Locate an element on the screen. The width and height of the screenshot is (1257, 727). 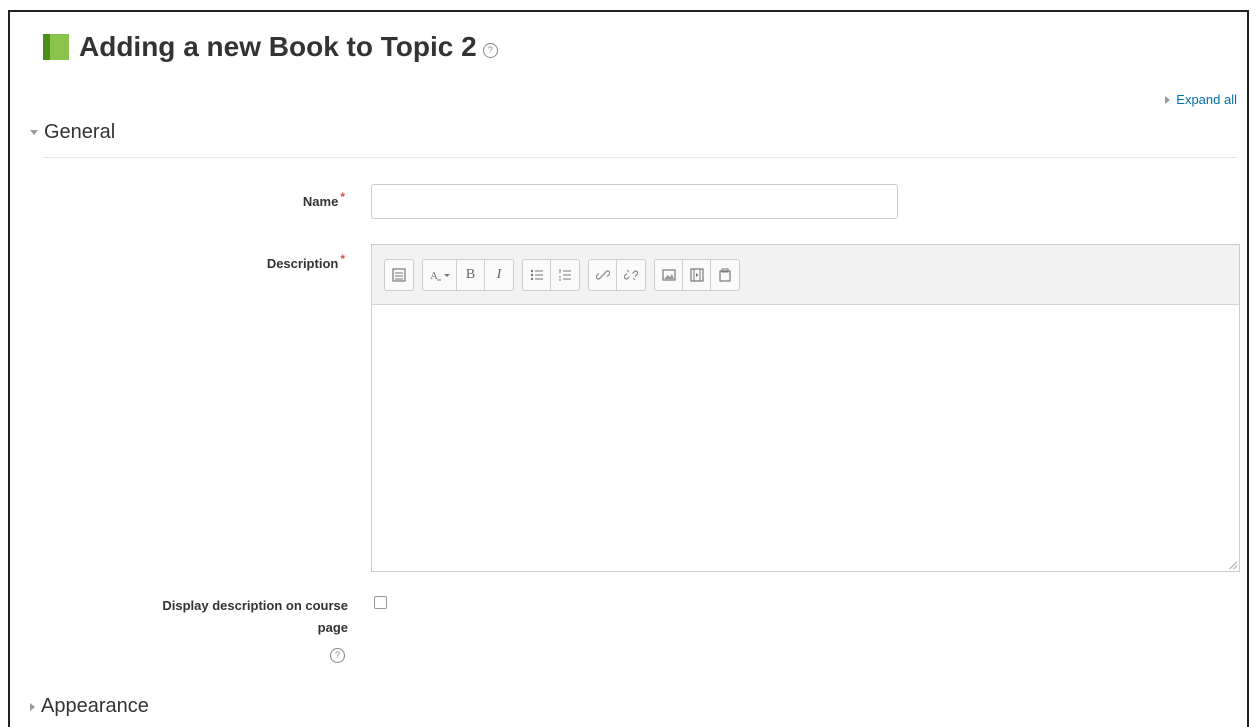
description-label: Description * is located at coordinates (305, 261).